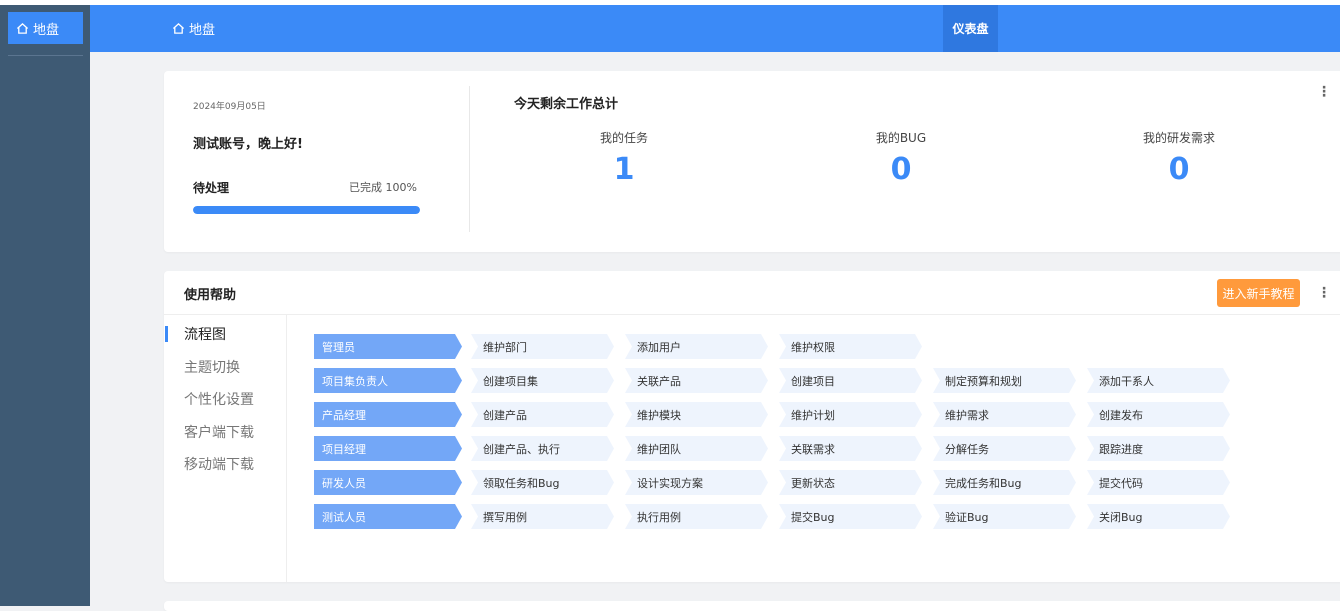 This screenshot has height=611, width=1340. I want to click on help-nav-client-download: 客户端下载, so click(225, 432).